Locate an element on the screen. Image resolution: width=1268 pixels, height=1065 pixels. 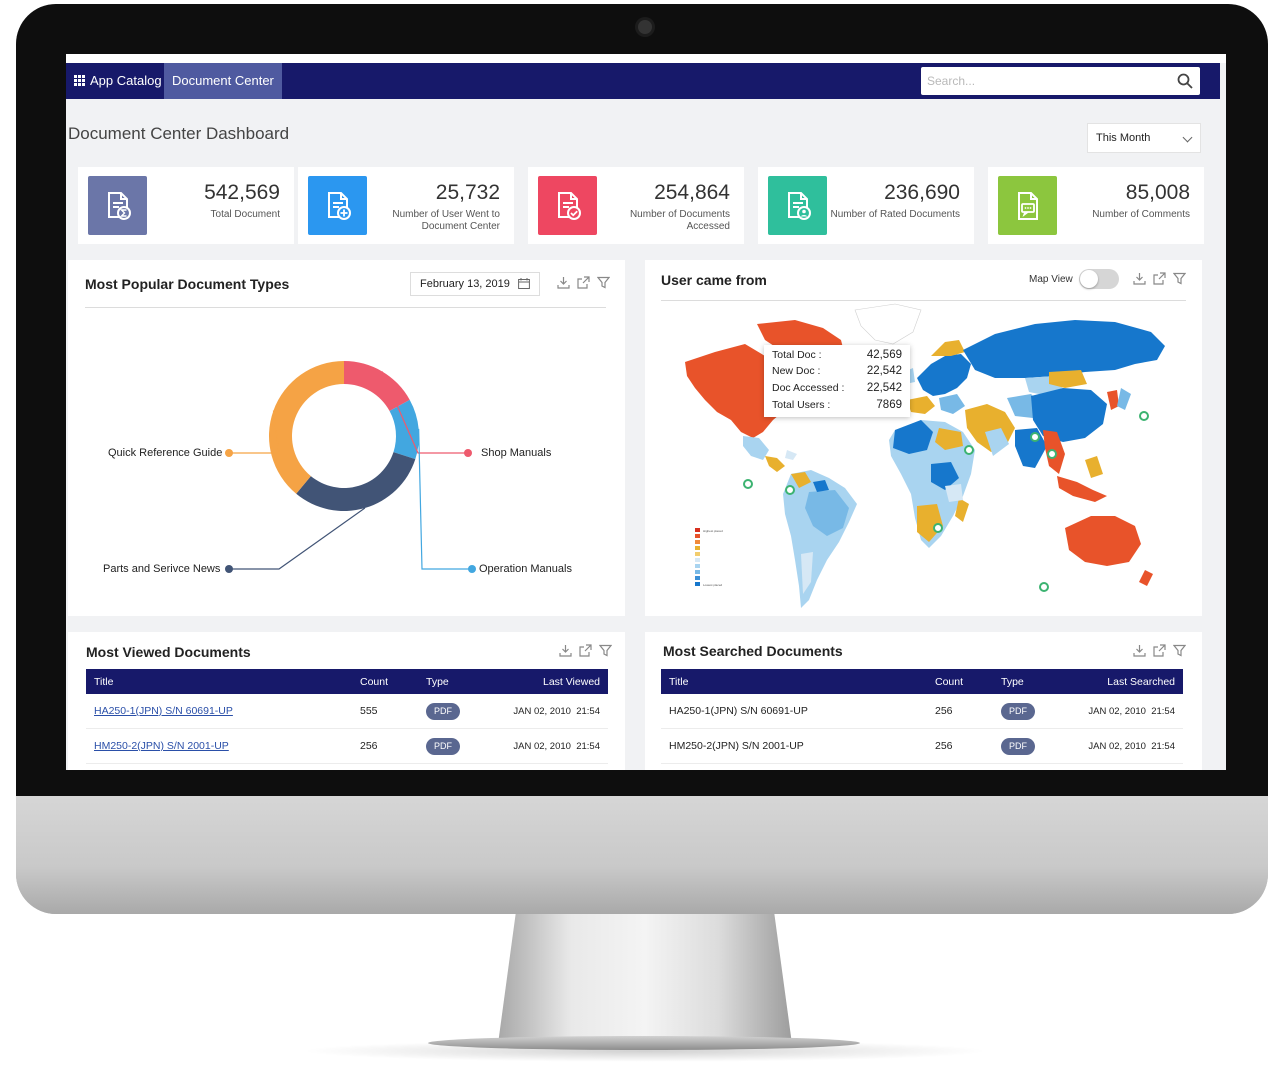
nav-app-catalog: App Catalog is located at coordinates (118, 81).